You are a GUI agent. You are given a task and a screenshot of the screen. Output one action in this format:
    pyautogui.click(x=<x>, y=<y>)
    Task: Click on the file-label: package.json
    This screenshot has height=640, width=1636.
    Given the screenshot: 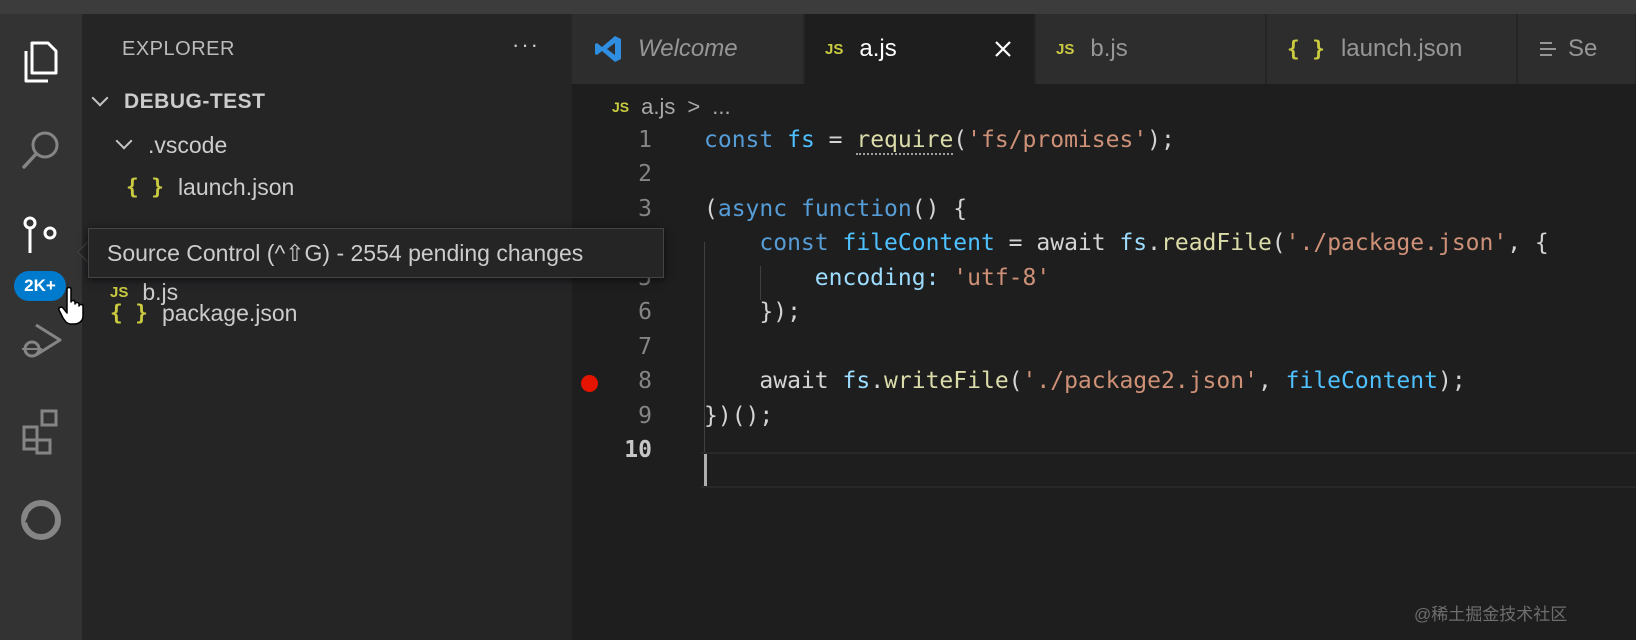 What is the action you would take?
    pyautogui.click(x=229, y=312)
    